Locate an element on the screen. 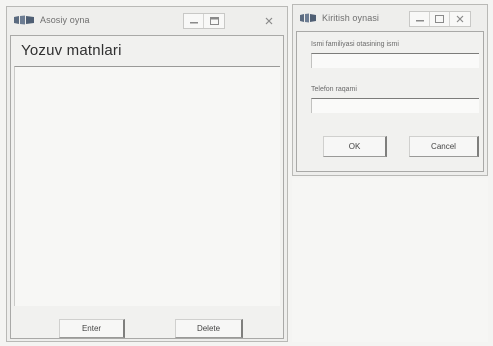  phone-field is located at coordinates (395, 107).